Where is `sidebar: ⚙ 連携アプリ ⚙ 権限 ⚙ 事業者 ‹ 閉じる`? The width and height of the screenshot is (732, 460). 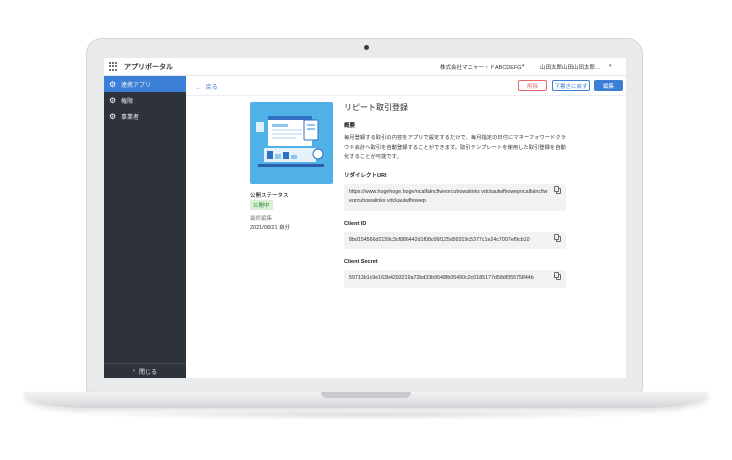 sidebar: ⚙ 連携アプリ ⚙ 権限 ⚙ 事業者 ‹ 閉じる is located at coordinates (145, 227).